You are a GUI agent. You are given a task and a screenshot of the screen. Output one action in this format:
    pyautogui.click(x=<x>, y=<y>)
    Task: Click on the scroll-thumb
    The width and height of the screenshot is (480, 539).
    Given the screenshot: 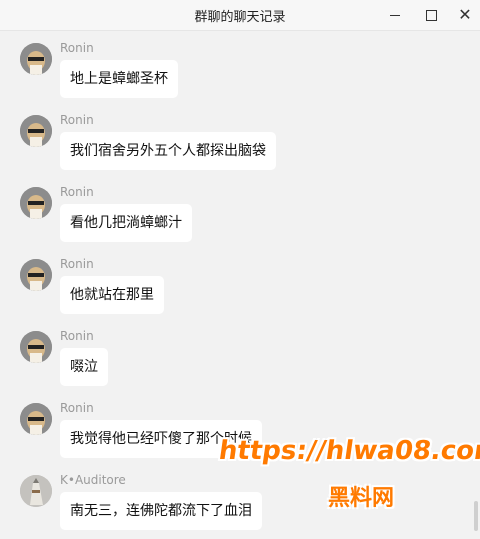 What is the action you would take?
    pyautogui.click(x=476, y=516)
    